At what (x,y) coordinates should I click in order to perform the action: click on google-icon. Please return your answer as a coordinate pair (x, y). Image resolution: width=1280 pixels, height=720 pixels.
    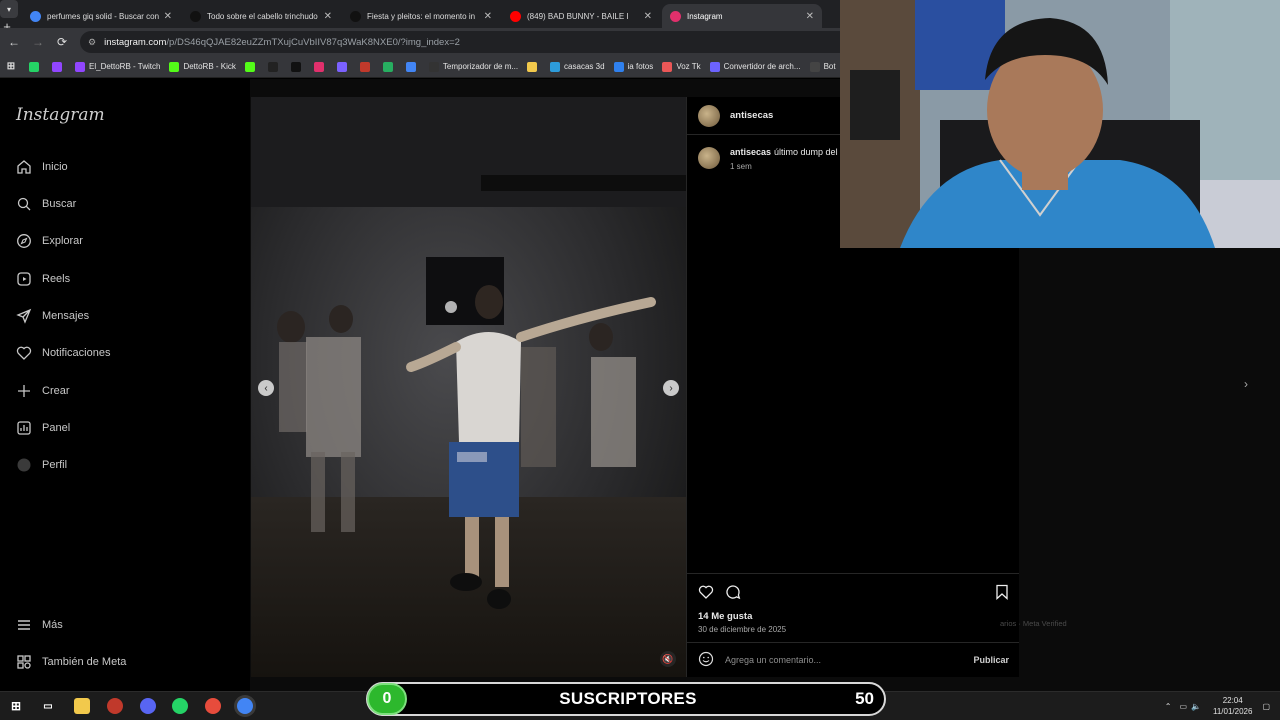
    Looking at the image, I should click on (35, 16).